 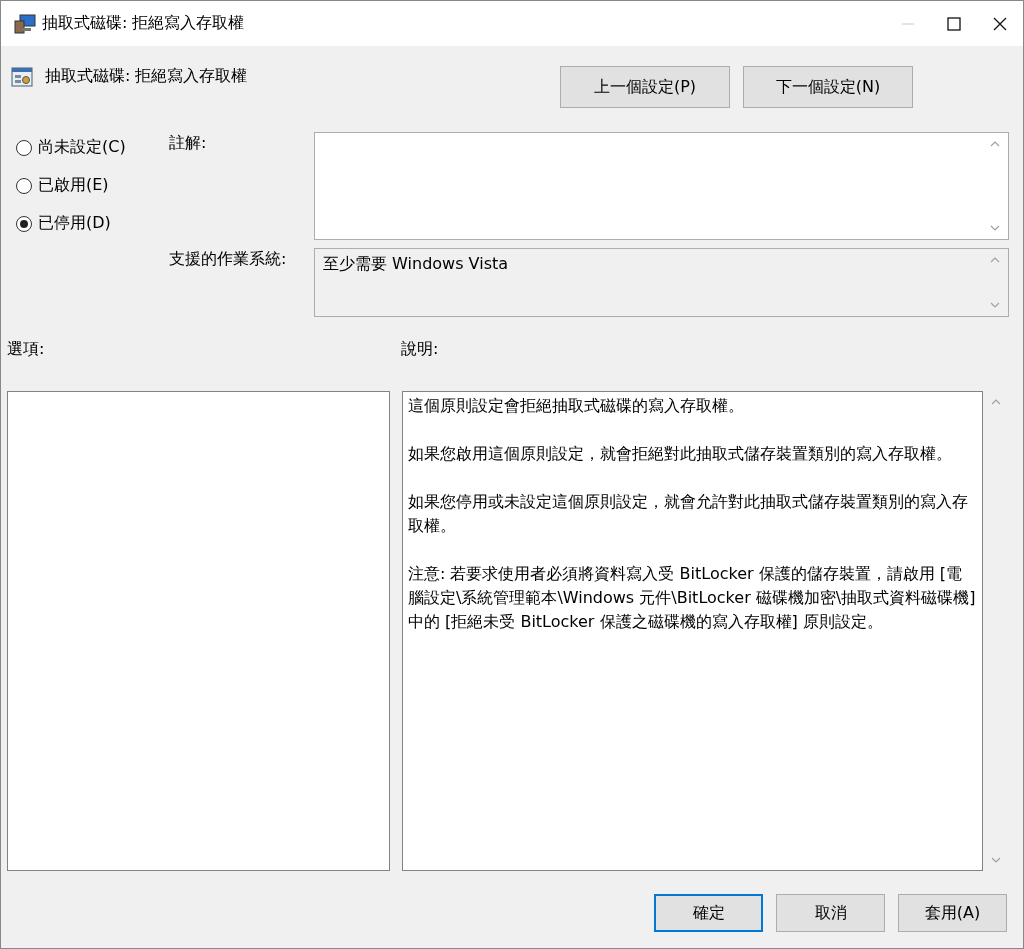 What do you see at coordinates (692, 598) in the screenshot?
I see `help-paragraph: 注意: 若要求使用者必須將資料寫入受 BitLocker 保護的儲存裝置，請啟用 [電腦設定\系統管理範本\Windows 元件\BitLocker 磁碟機加密\抽取式資料磁碟機] 中的 [拒絕未受 BitLocker 保護之磁碟機的寫入存取權] 原則設定。` at bounding box center [692, 598].